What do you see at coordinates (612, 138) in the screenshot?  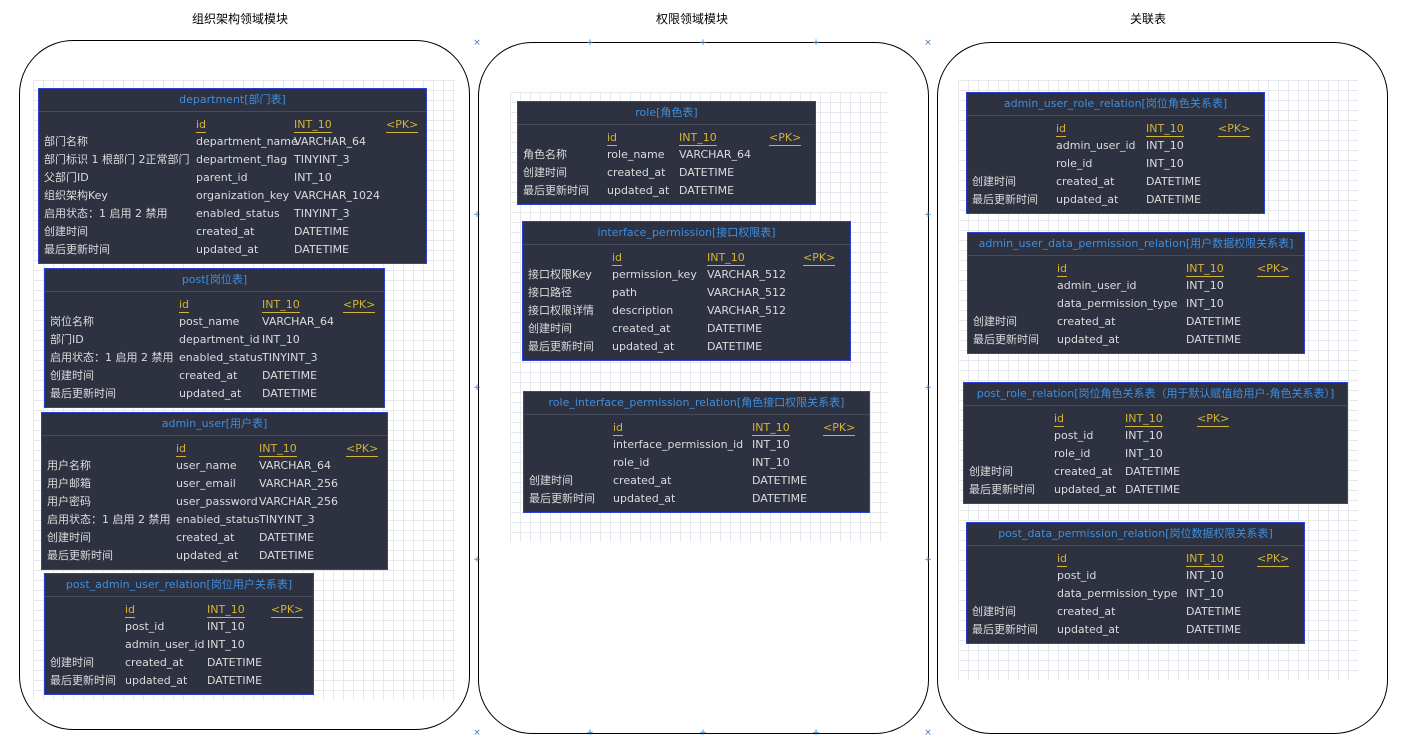 I see `column-name: id` at bounding box center [612, 138].